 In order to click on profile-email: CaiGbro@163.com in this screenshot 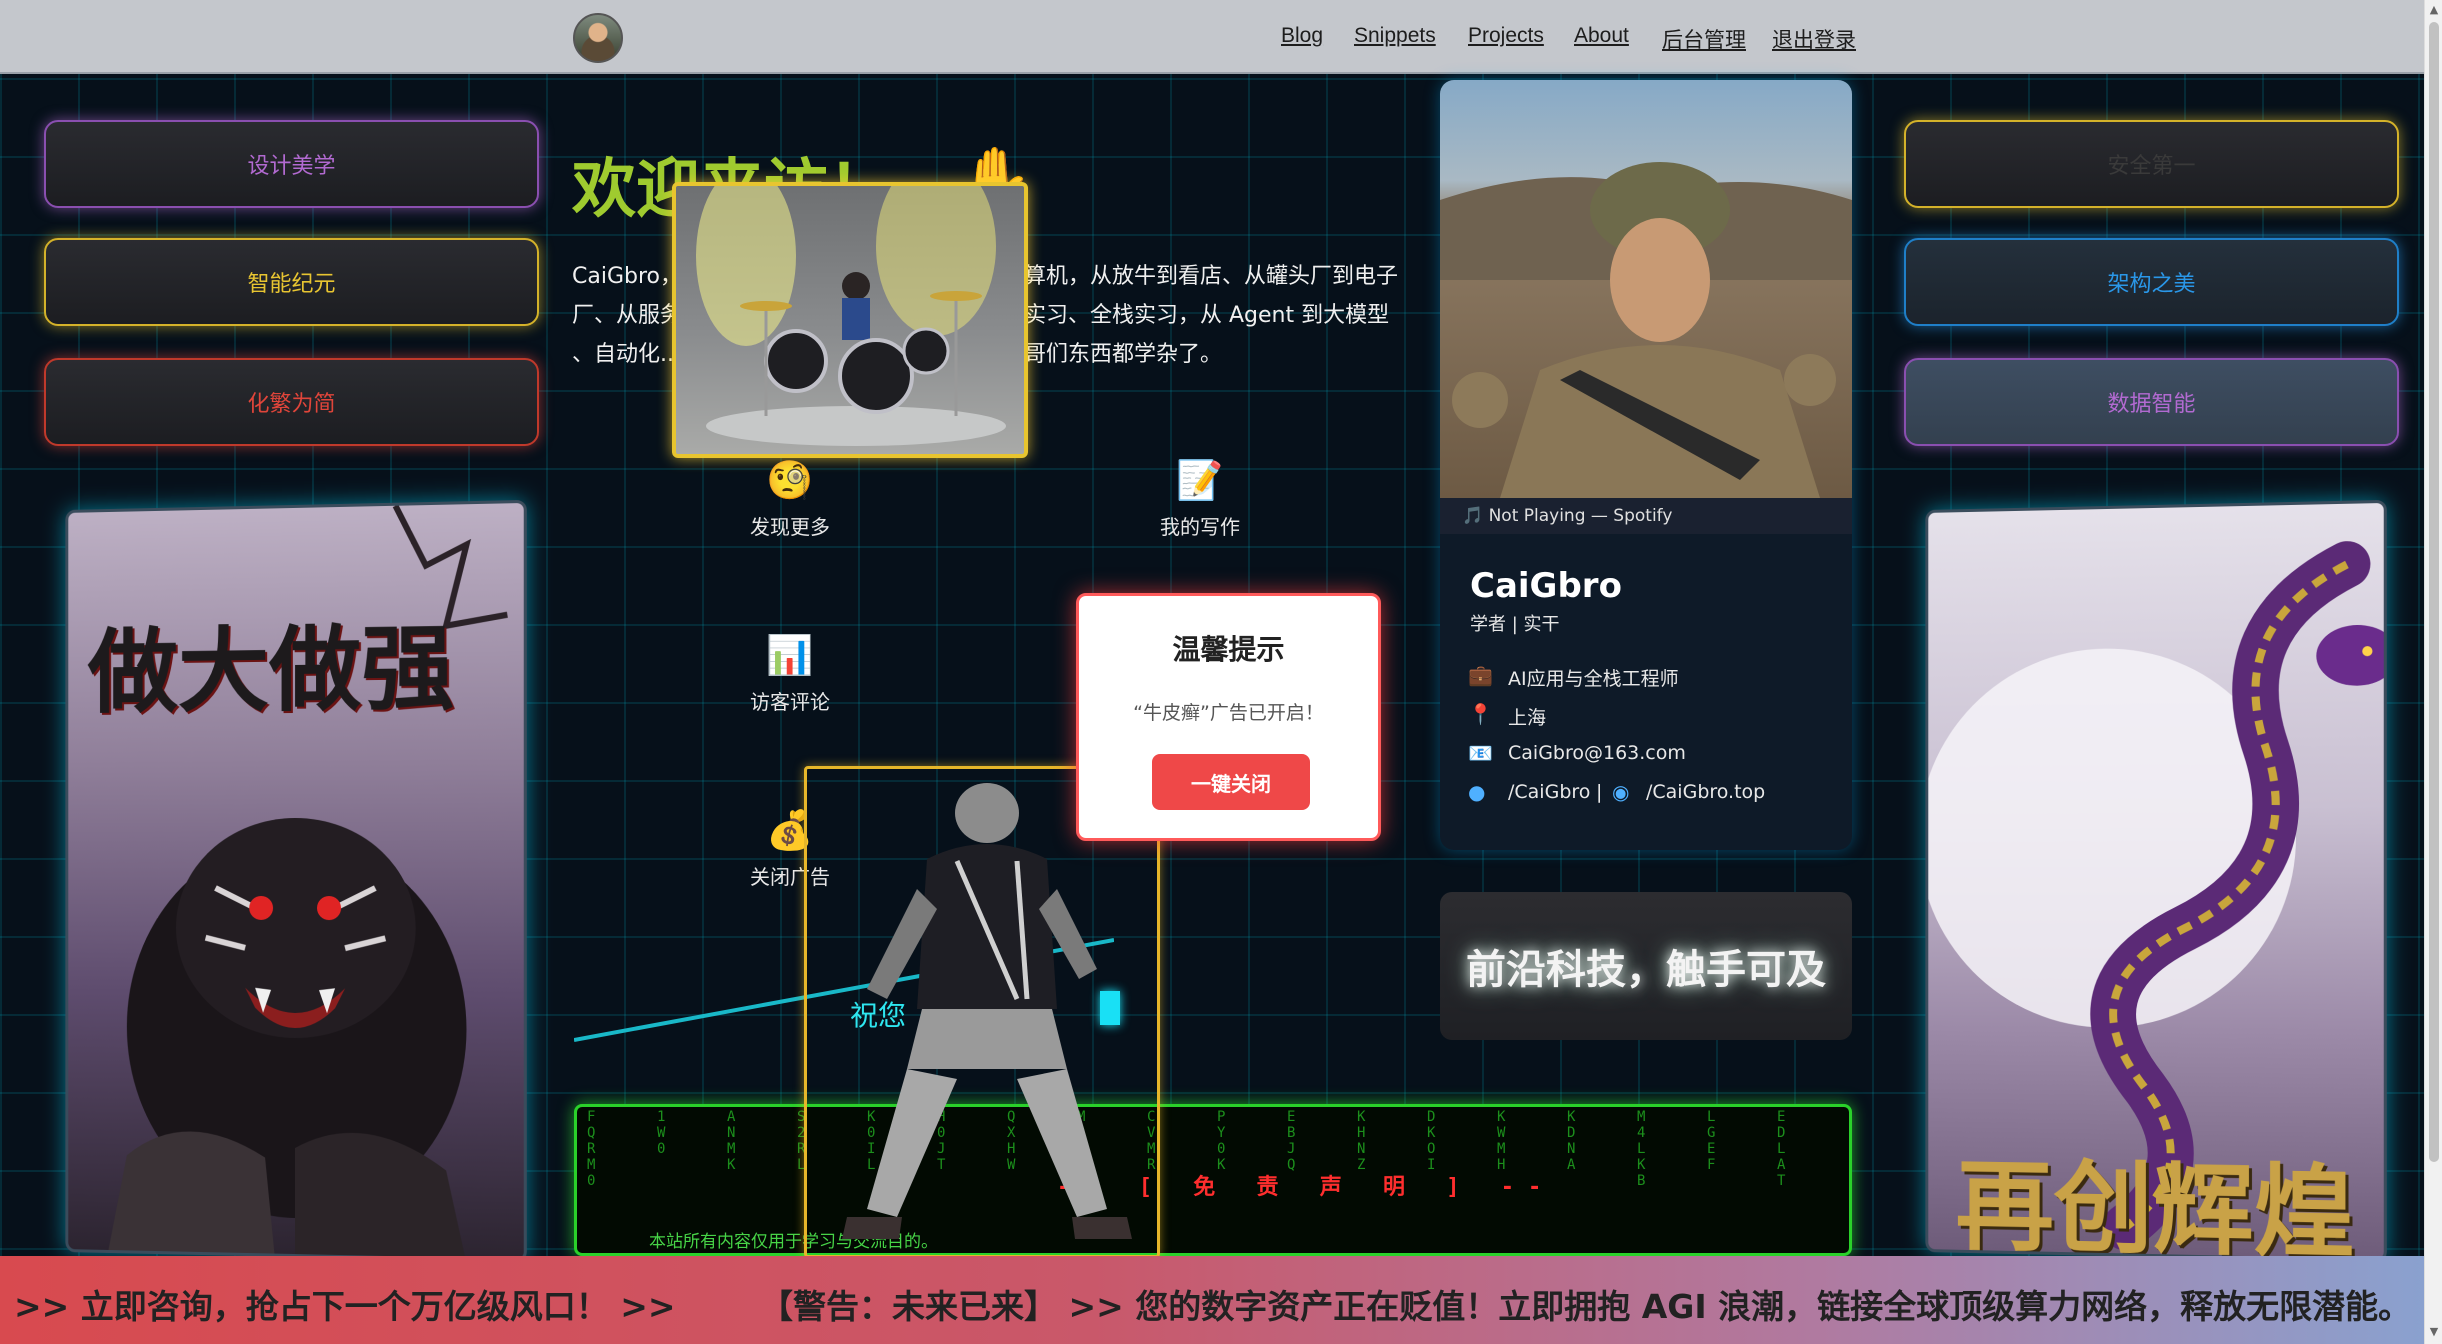, I will do `click(1597, 753)`.